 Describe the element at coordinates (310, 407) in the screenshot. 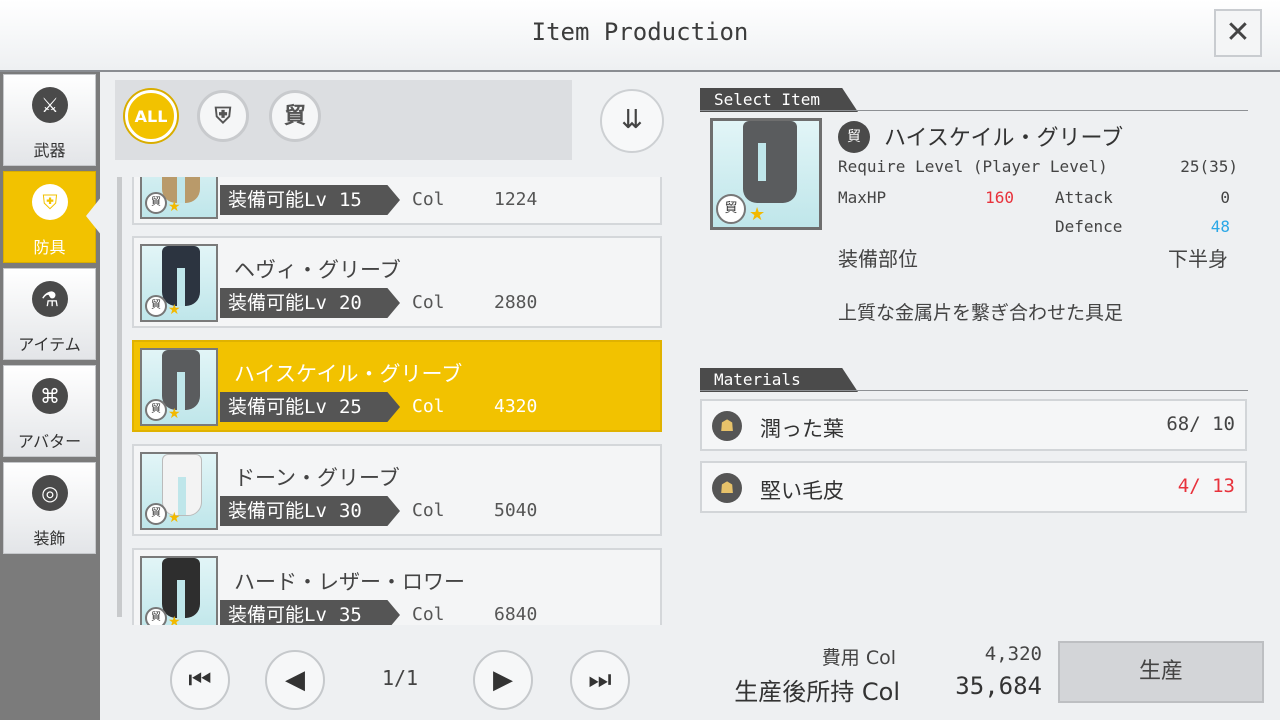

I see `level-bar: 装備可能Lv 25` at that location.